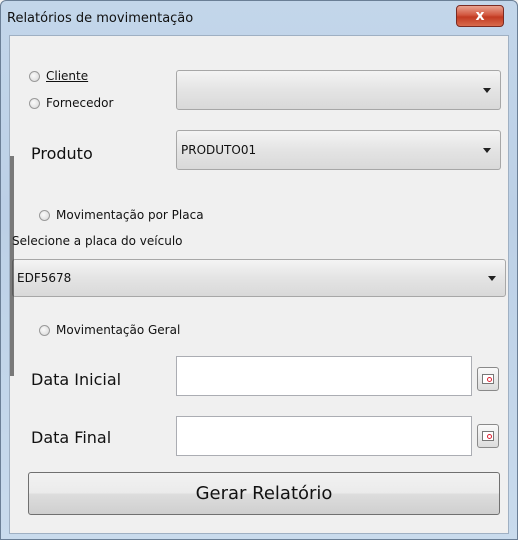  I want to click on close-icon: x, so click(480, 16).